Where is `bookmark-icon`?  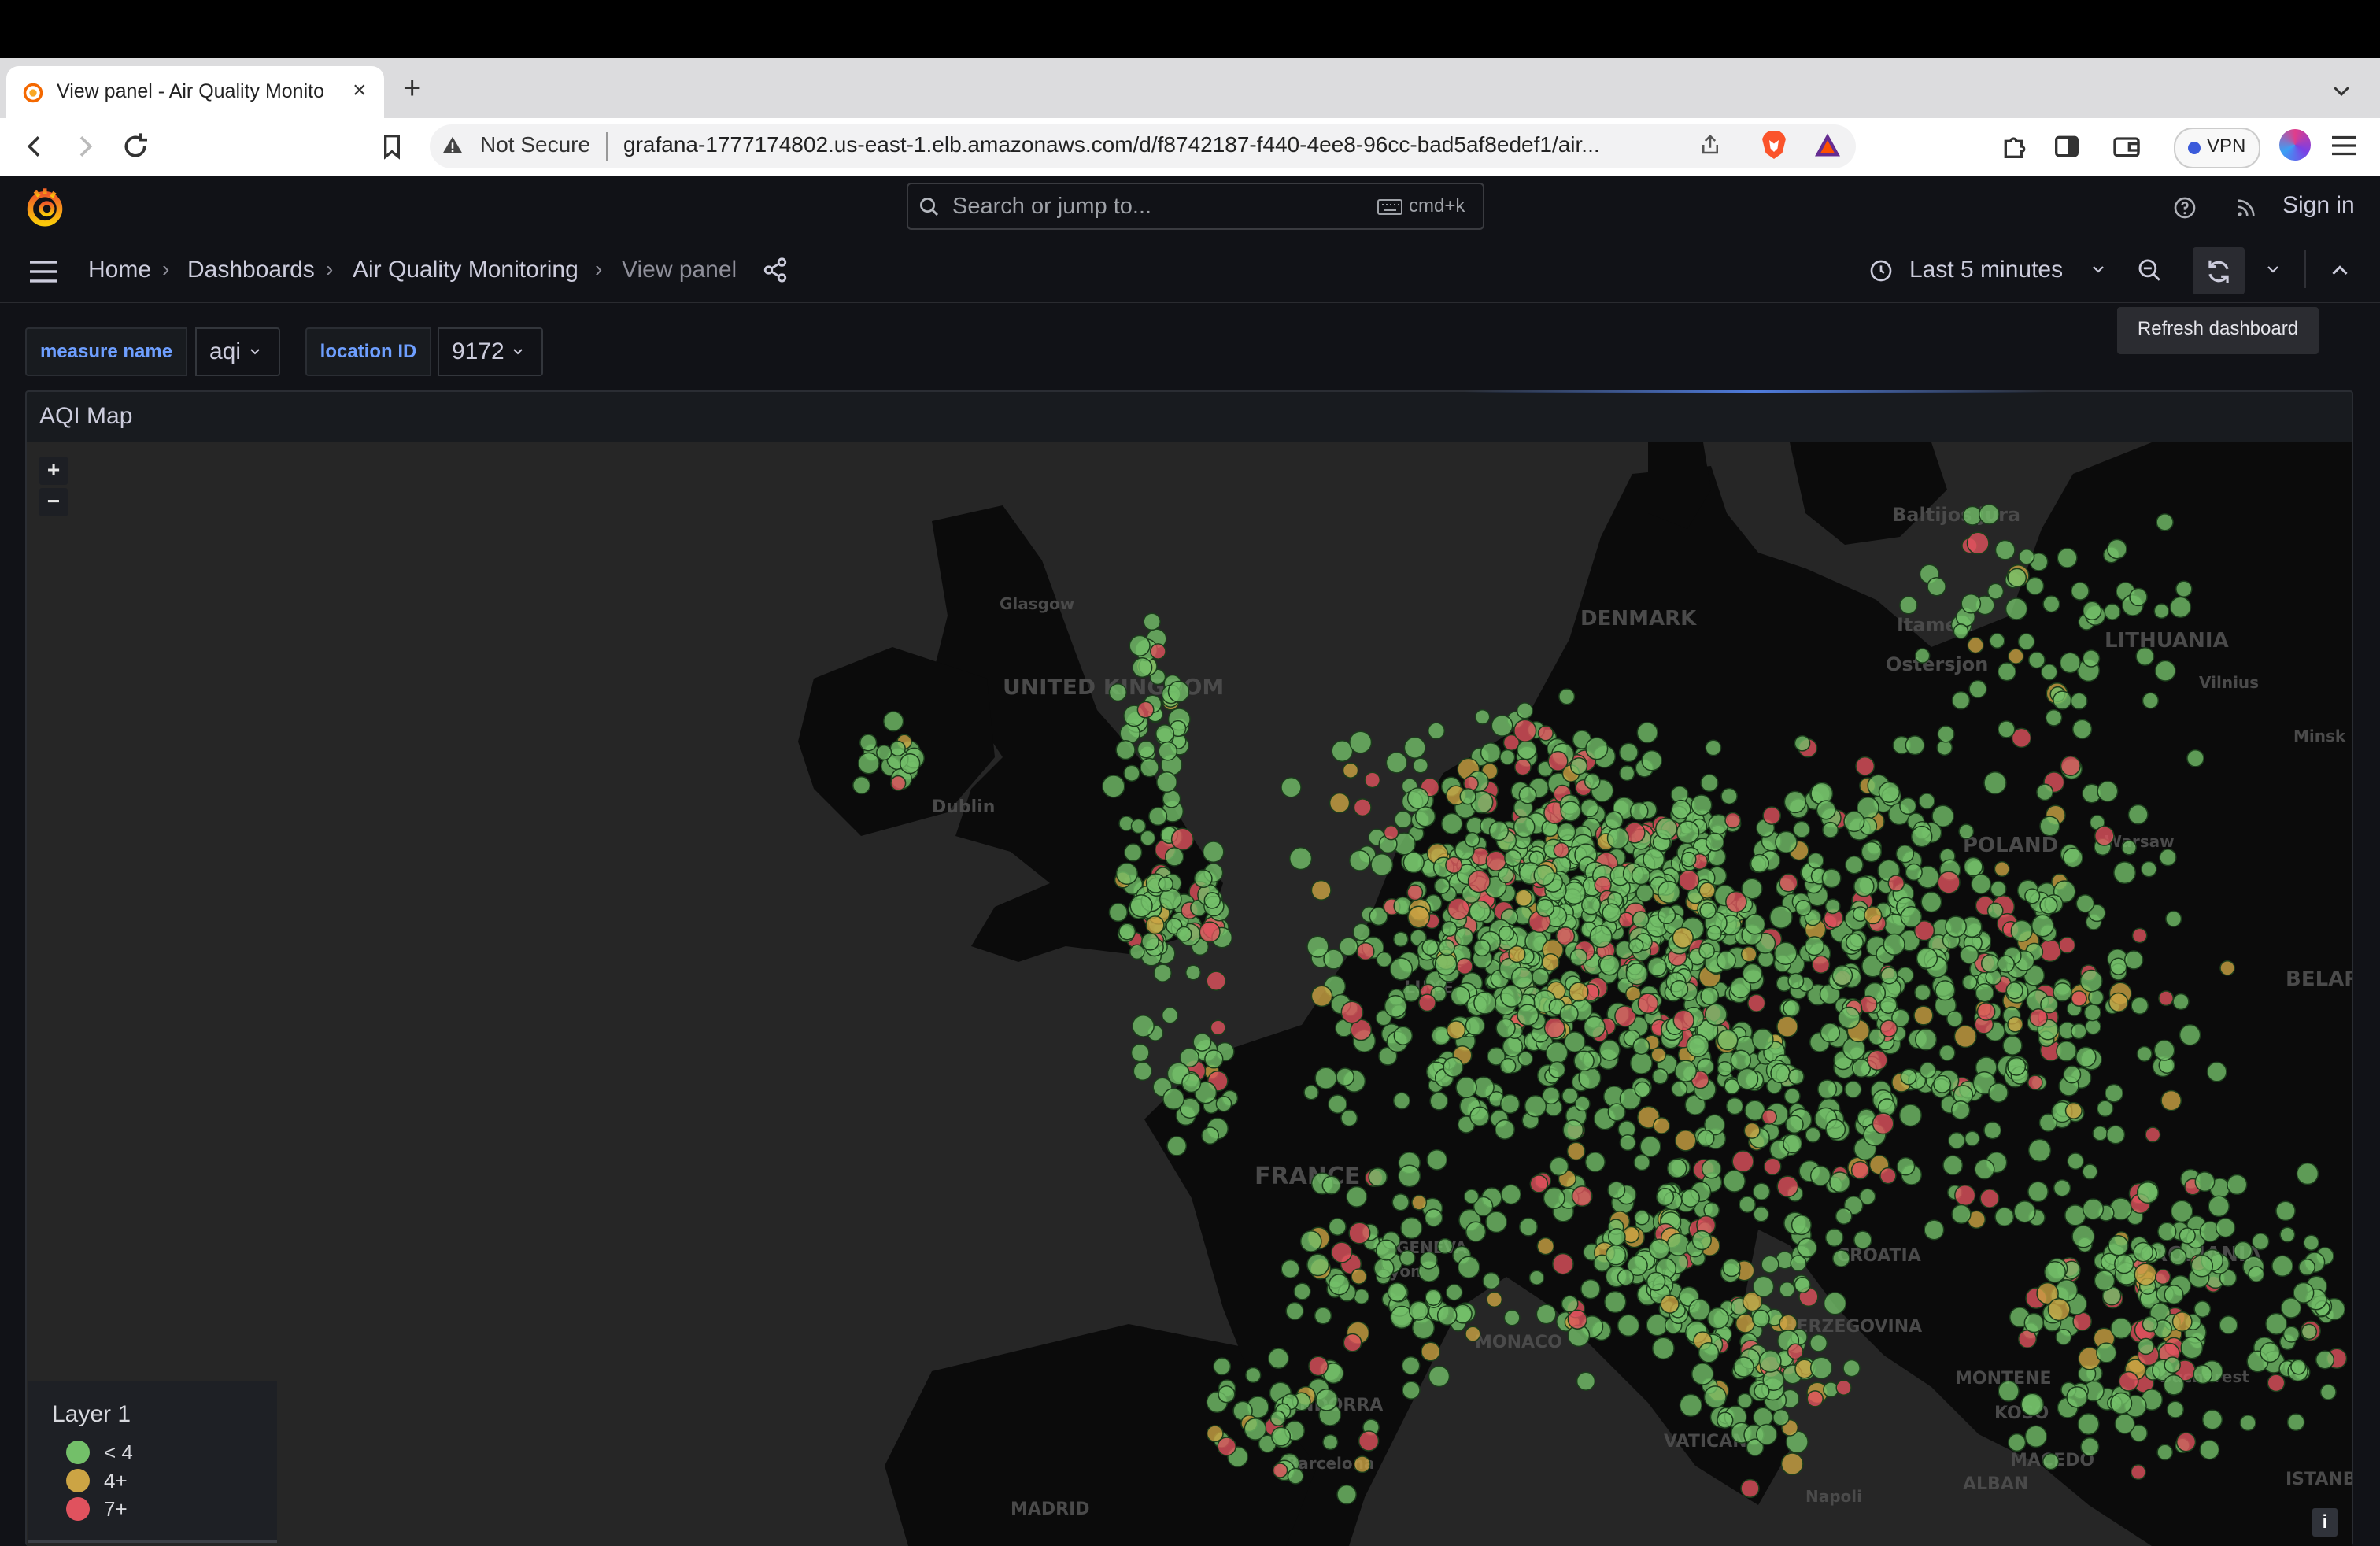
bookmark-icon is located at coordinates (392, 146).